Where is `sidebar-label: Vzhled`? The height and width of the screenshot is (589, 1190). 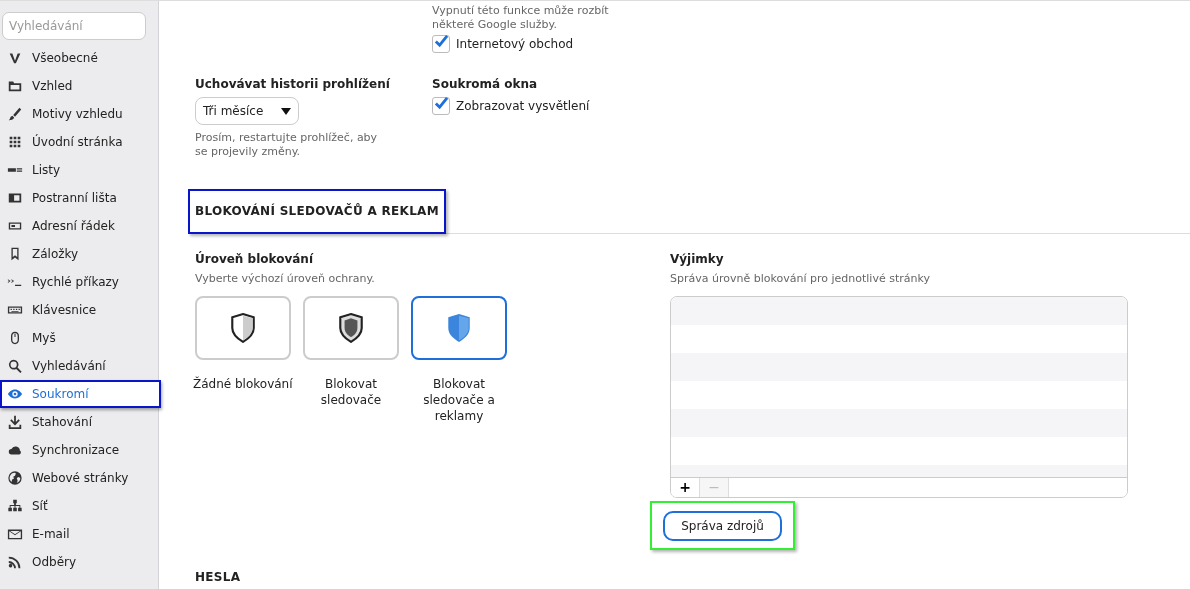 sidebar-label: Vzhled is located at coordinates (52, 86).